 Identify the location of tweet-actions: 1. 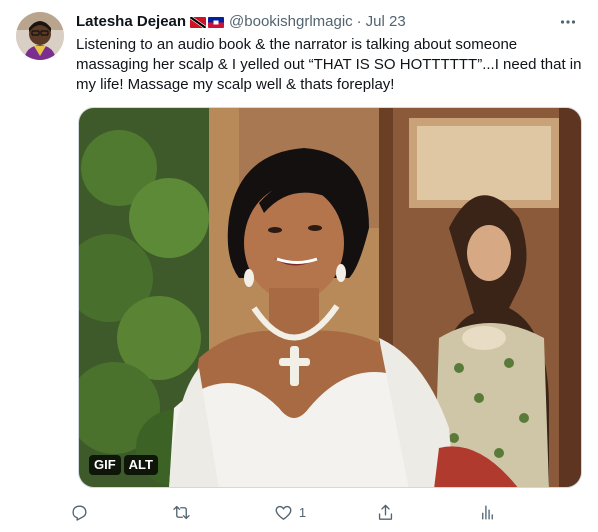
(290, 512).